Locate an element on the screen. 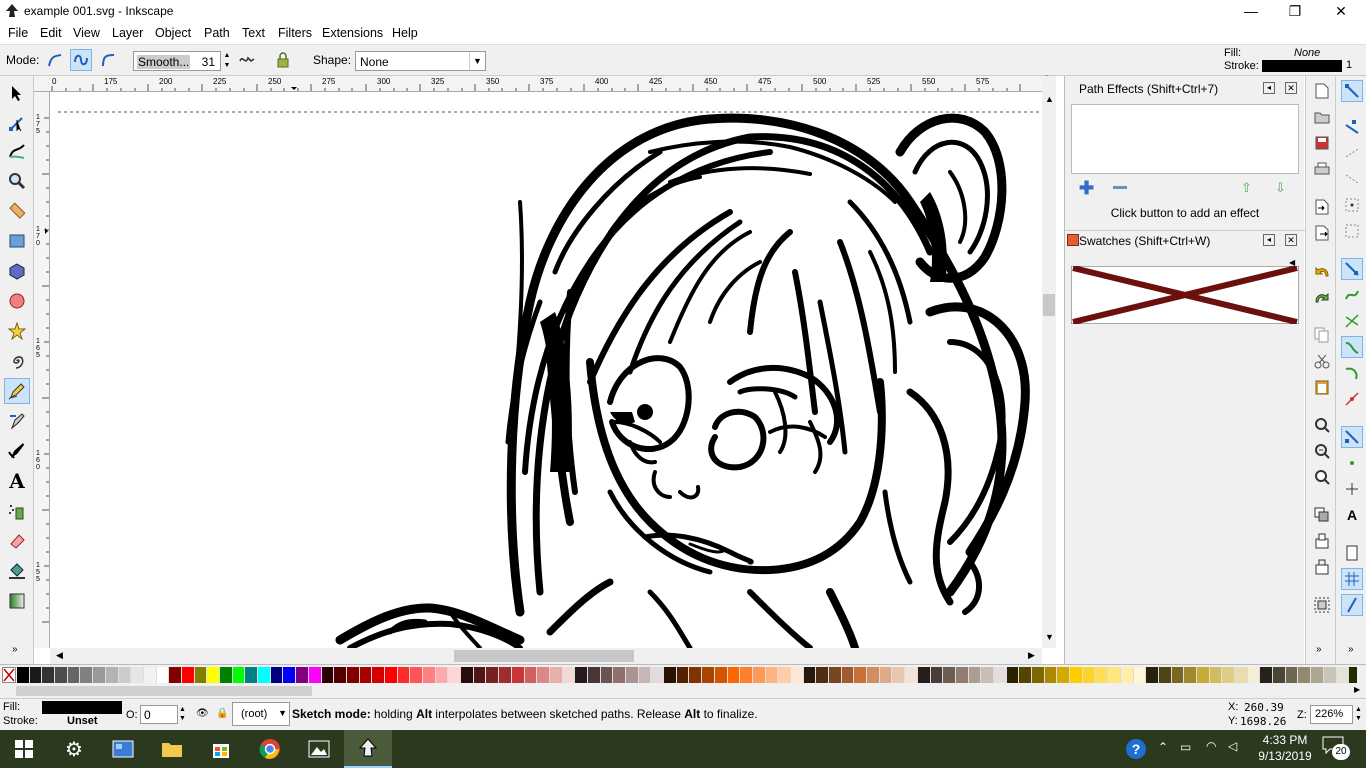  menu-extensions: Extensions is located at coordinates (352, 33).